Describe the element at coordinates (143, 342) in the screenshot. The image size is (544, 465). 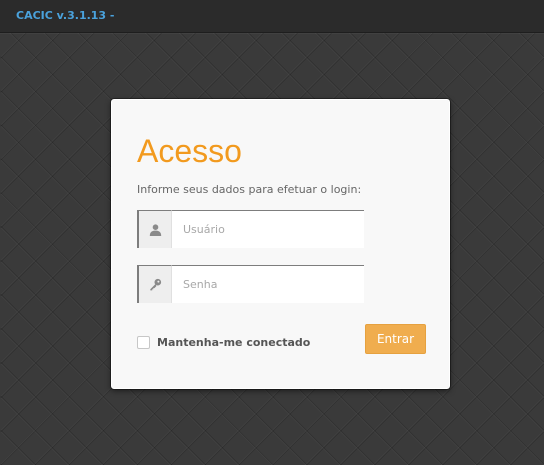
I see `remember-me-checkbox` at that location.